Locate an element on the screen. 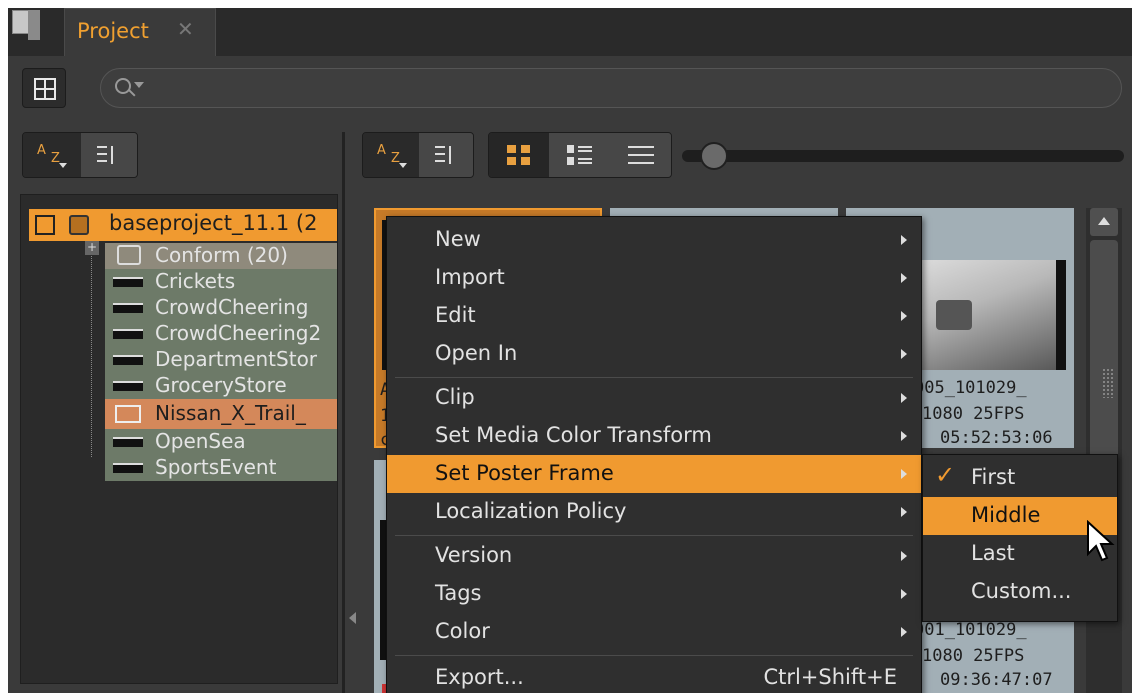 This screenshot has width=1132, height=693. tree-item-opensea: OpenSea is located at coordinates (221, 442).